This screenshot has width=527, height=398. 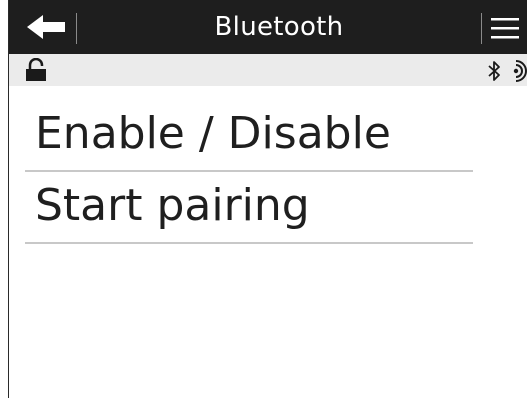 I want to click on page-title: Bluetooth, so click(x=279, y=27).